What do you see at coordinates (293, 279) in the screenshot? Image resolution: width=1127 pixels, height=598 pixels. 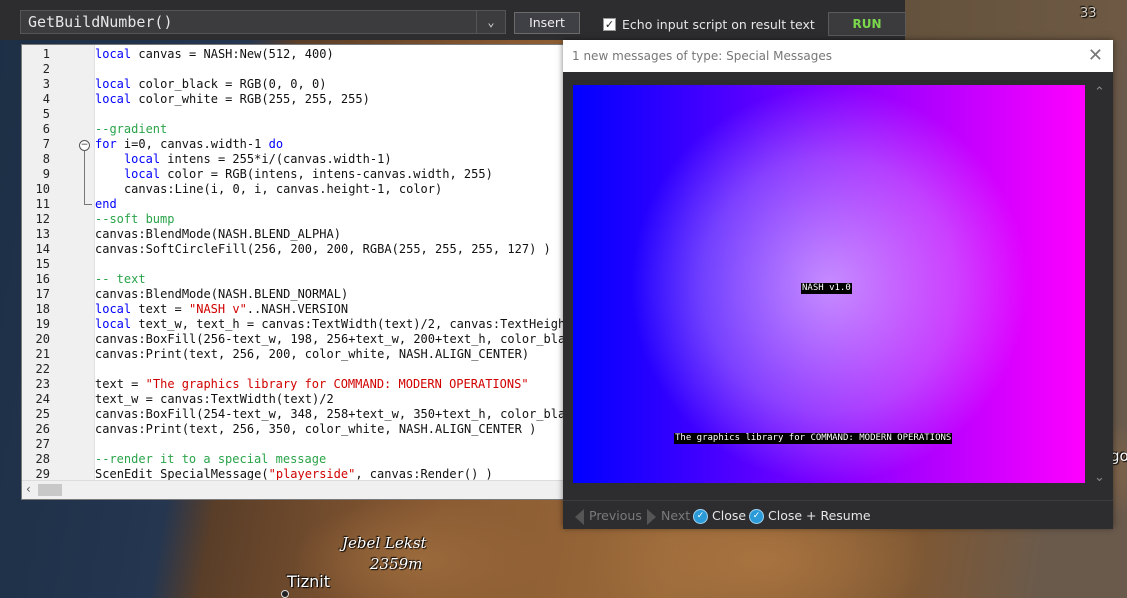 I see `code-line: 16 -- text` at bounding box center [293, 279].